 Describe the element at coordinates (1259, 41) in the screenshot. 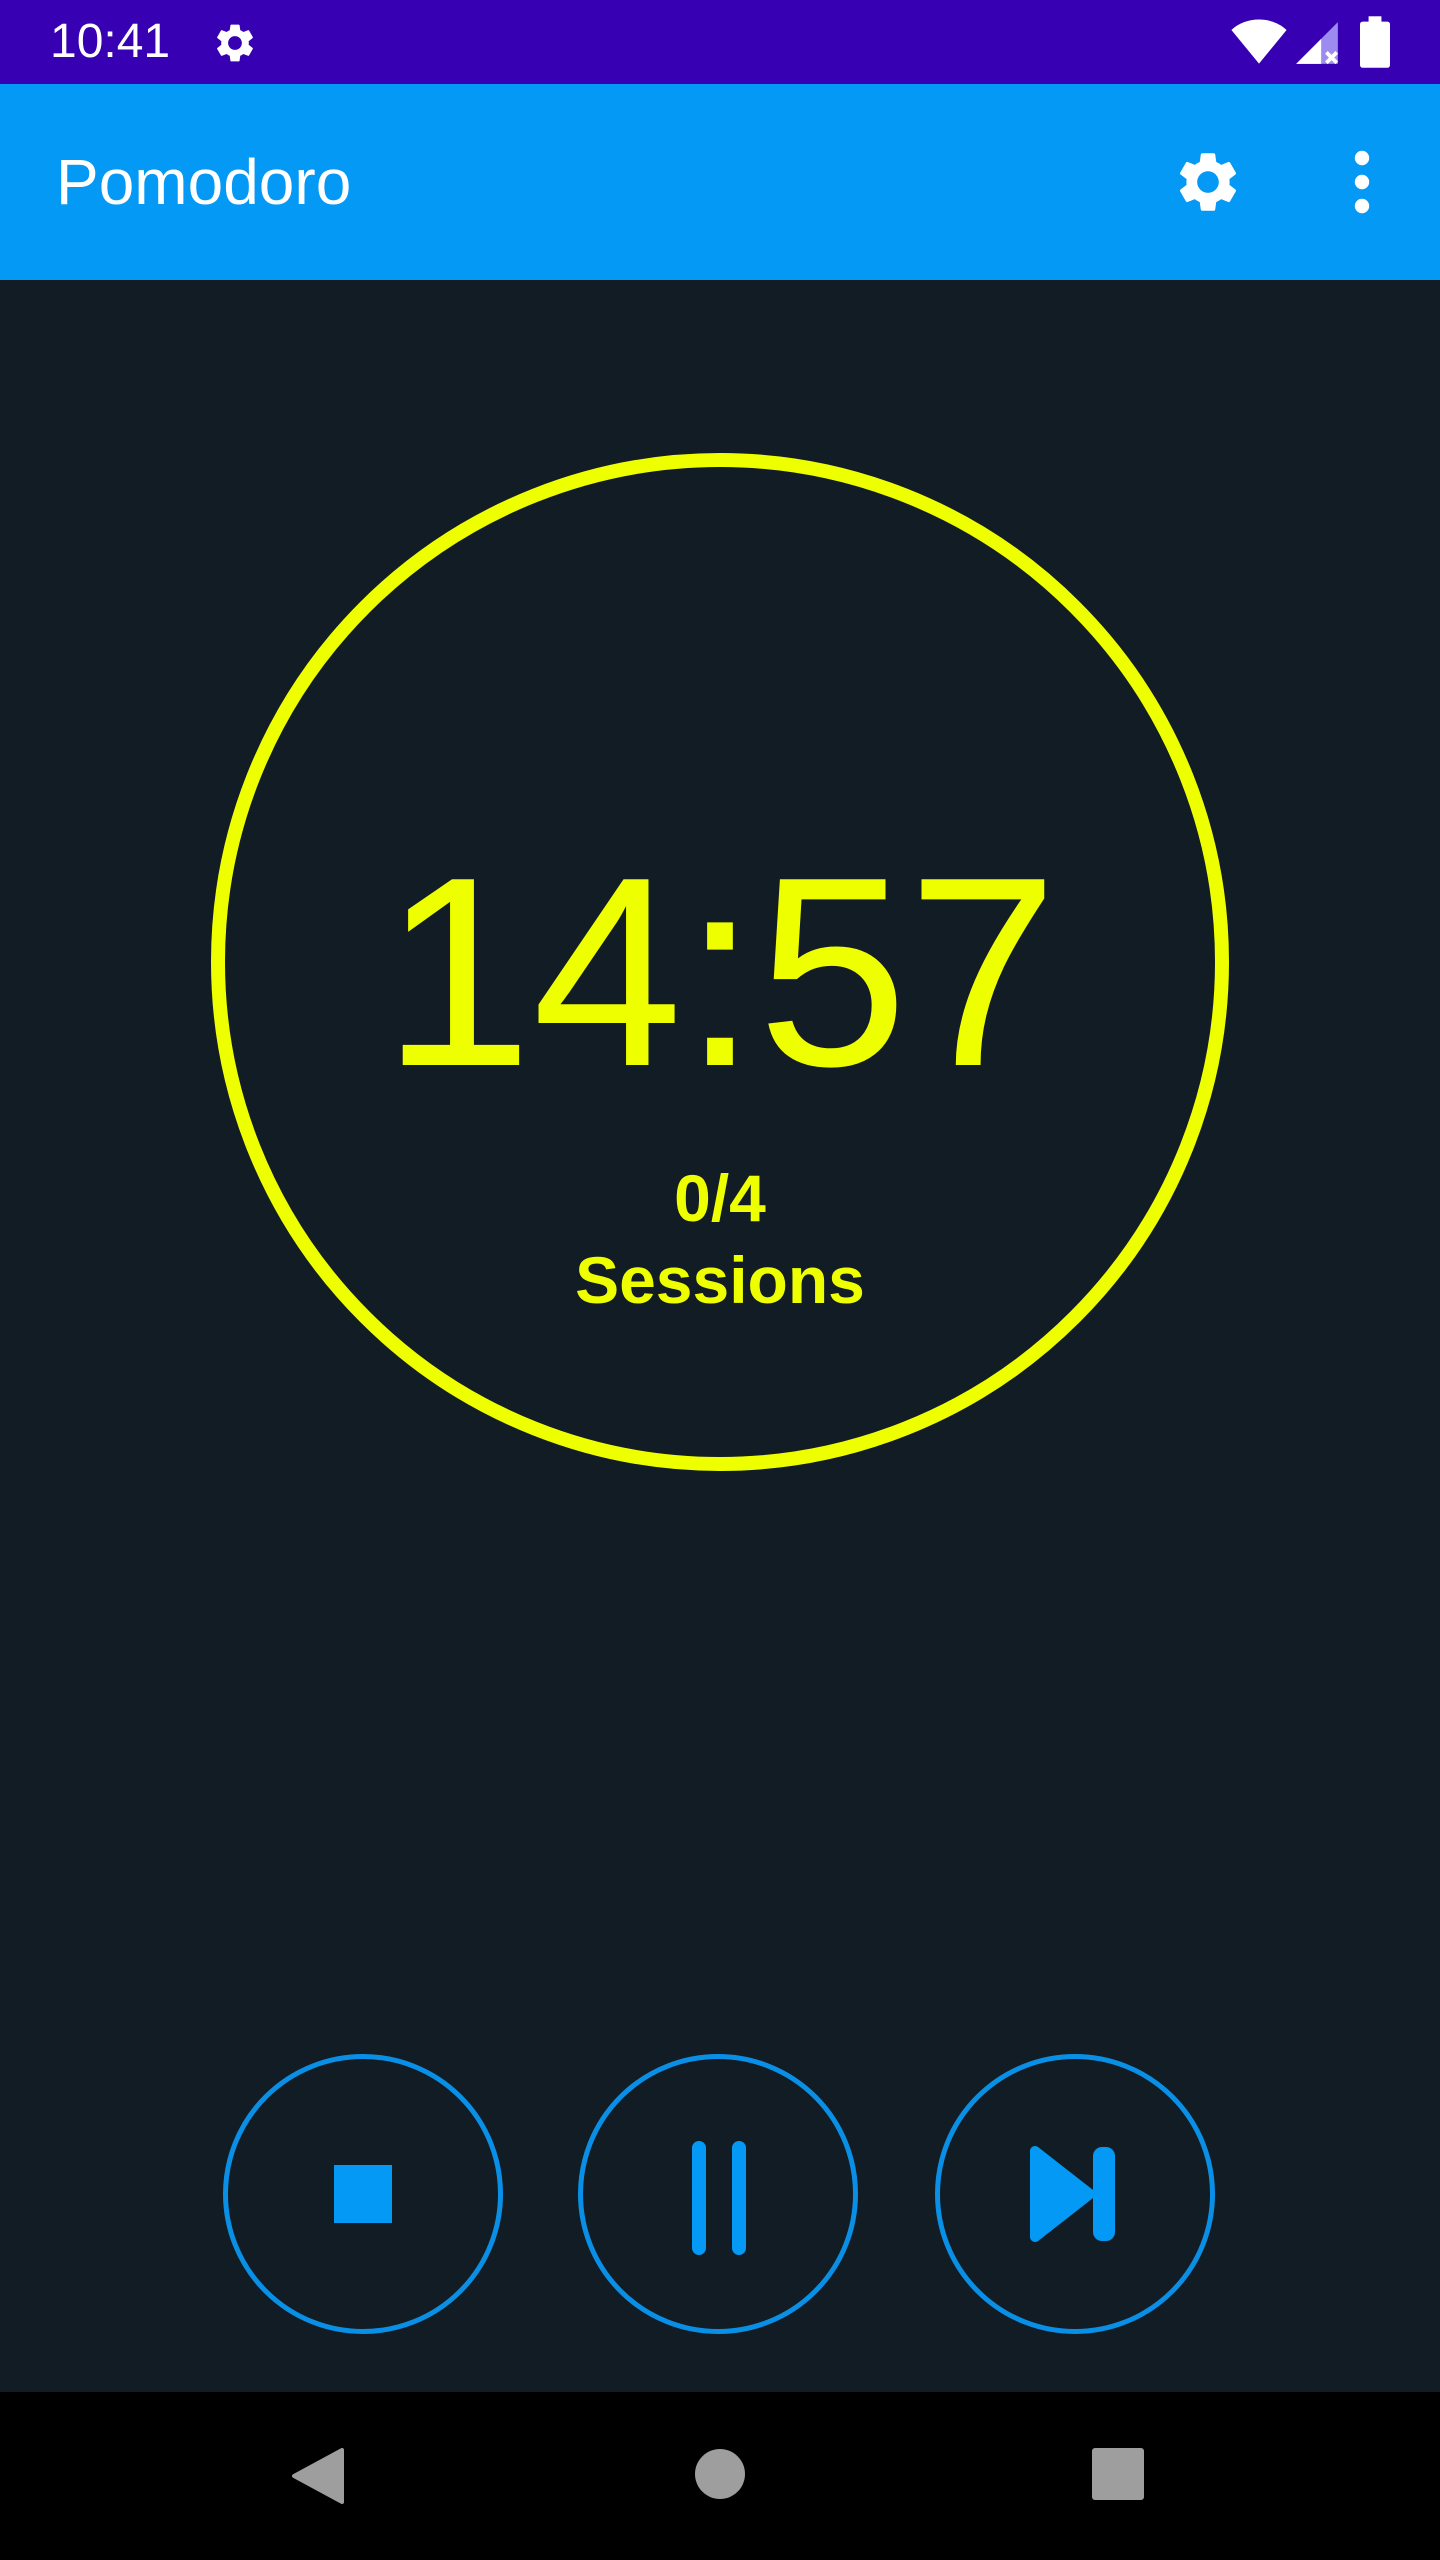

I see `wifi-icon` at that location.